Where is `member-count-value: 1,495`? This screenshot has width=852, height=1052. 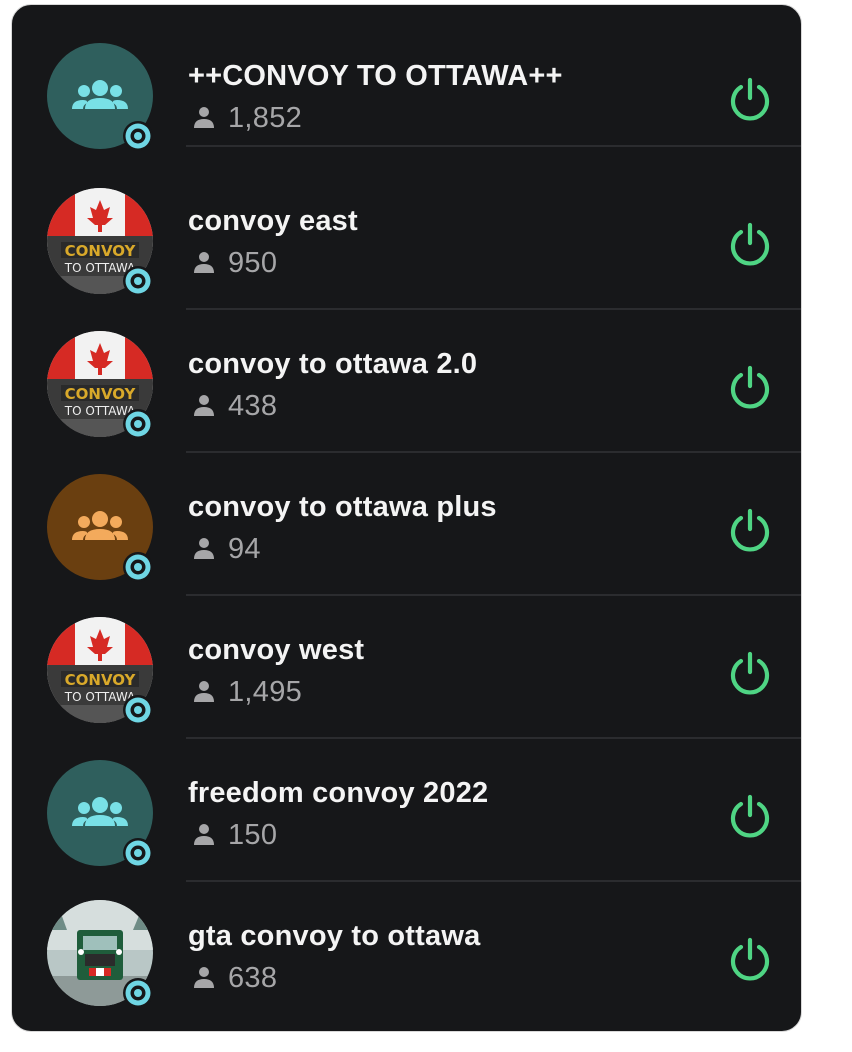
member-count-value: 1,495 is located at coordinates (265, 691).